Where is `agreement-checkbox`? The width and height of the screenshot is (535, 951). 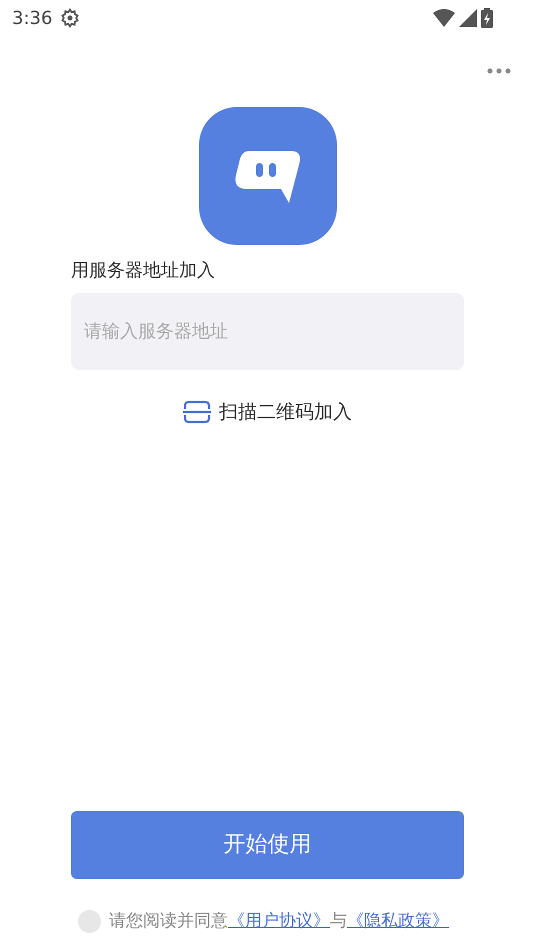 agreement-checkbox is located at coordinates (89, 921).